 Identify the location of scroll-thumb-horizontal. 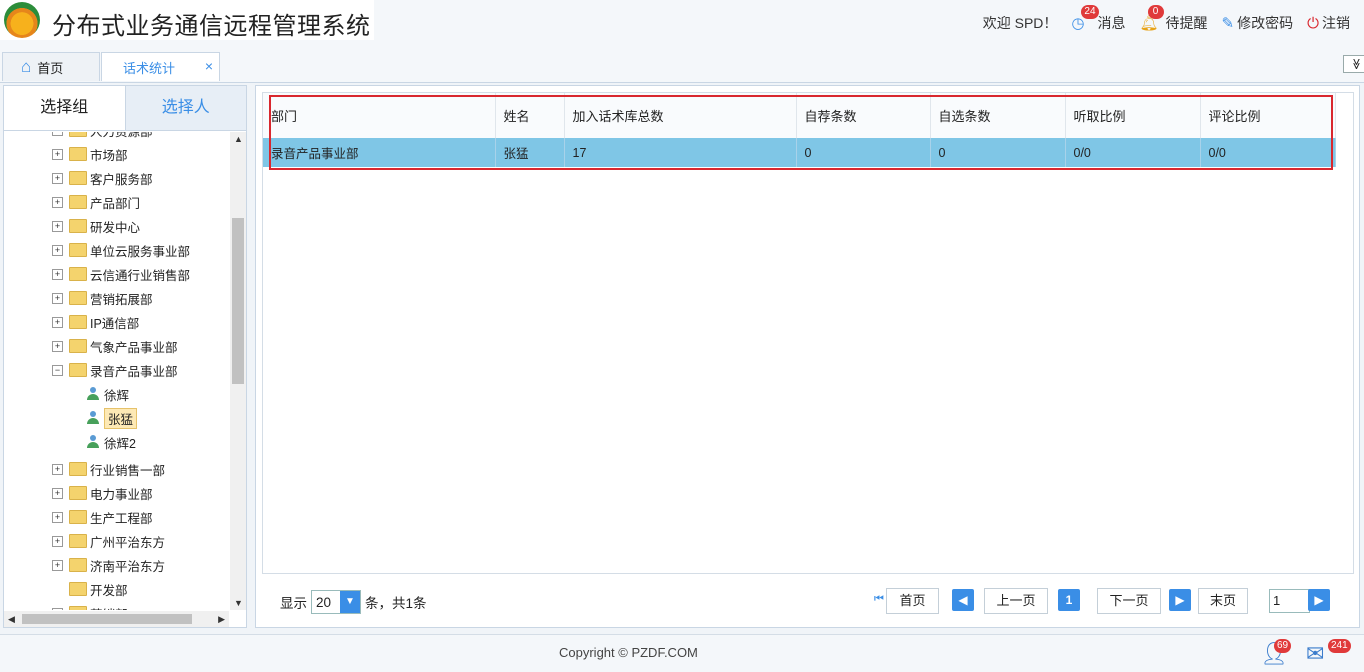
(107, 619).